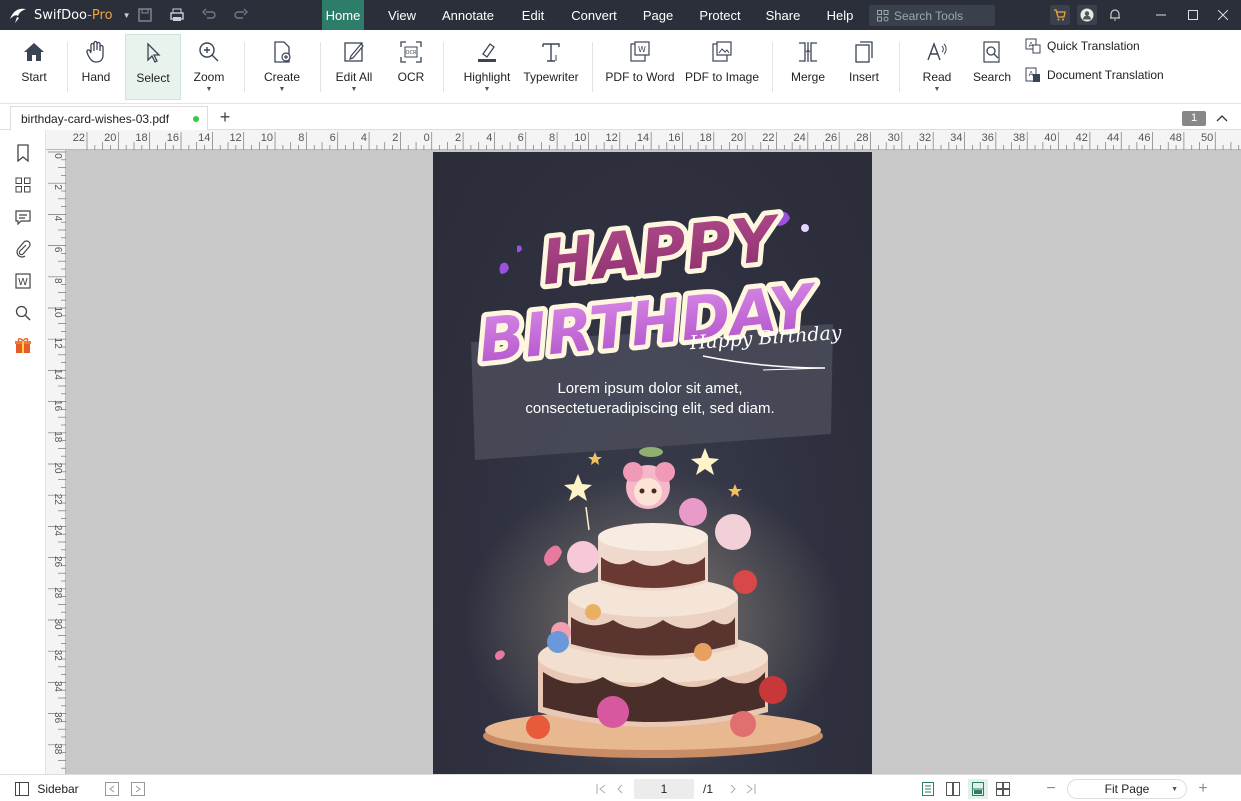 The image size is (1241, 801). What do you see at coordinates (34, 67) in the screenshot?
I see `start-button: Start` at bounding box center [34, 67].